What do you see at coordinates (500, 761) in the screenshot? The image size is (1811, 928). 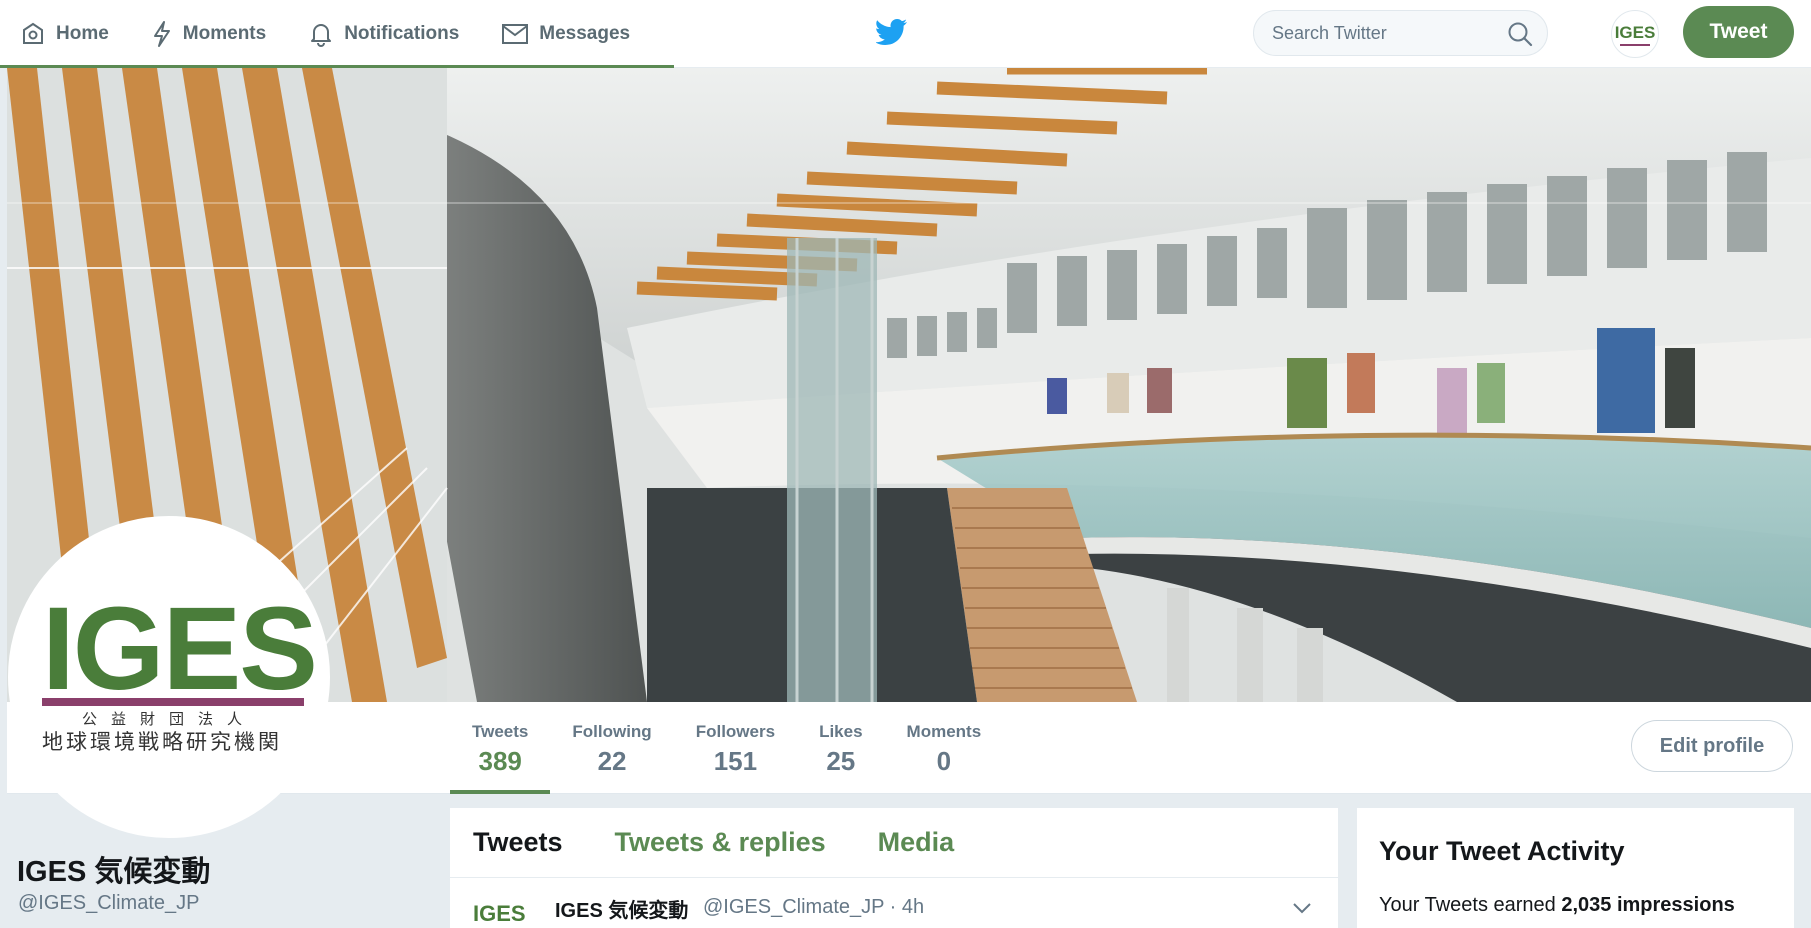 I see `stat-tweets-value: 389` at bounding box center [500, 761].